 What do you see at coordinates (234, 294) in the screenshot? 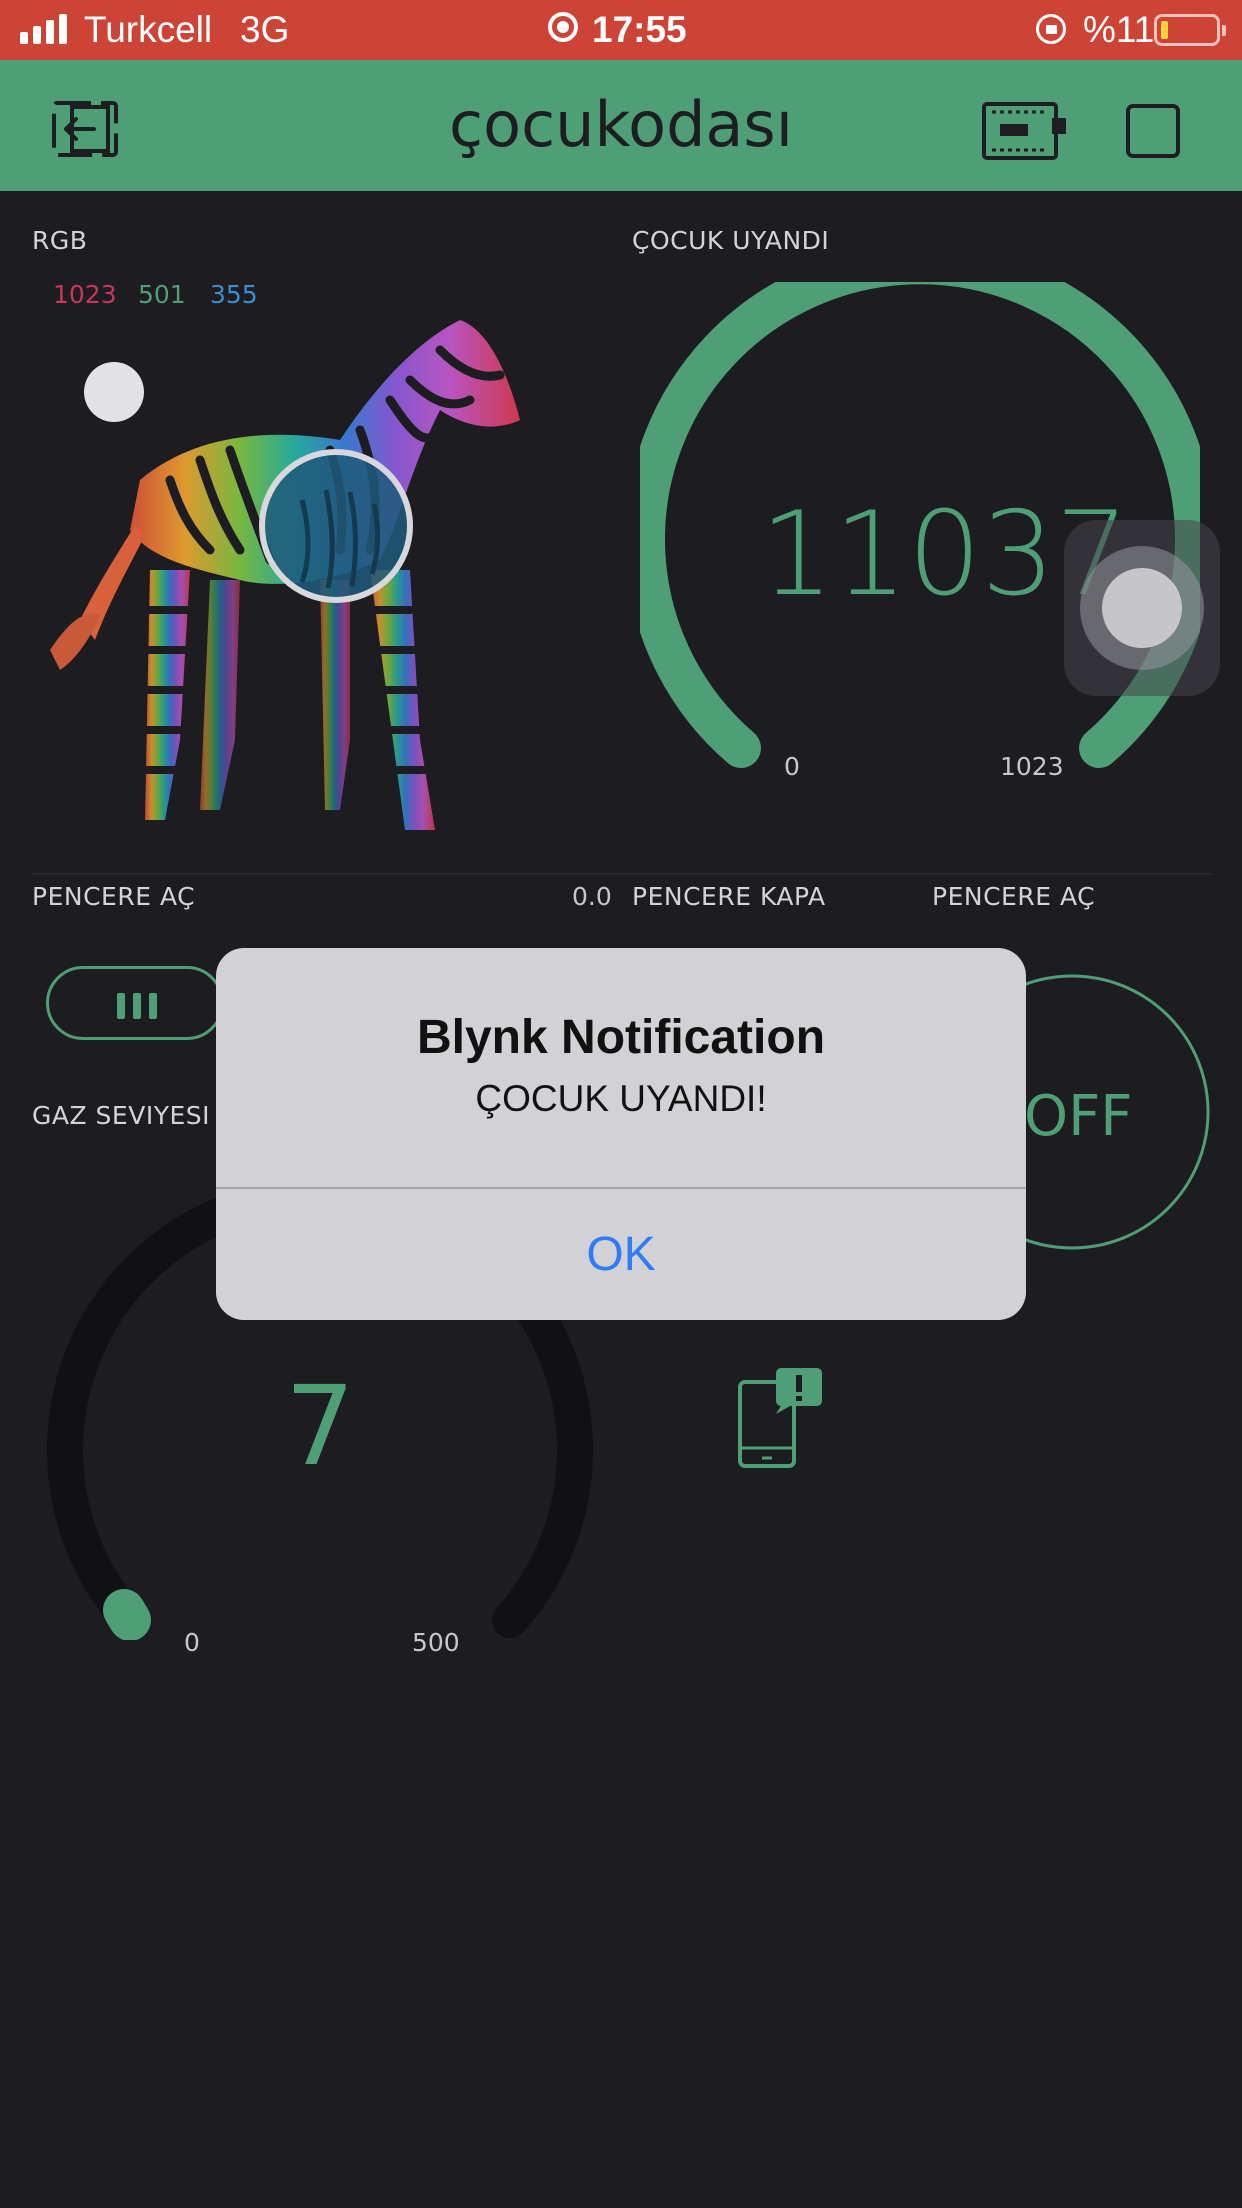
I see `rgb-blue-value: 355` at bounding box center [234, 294].